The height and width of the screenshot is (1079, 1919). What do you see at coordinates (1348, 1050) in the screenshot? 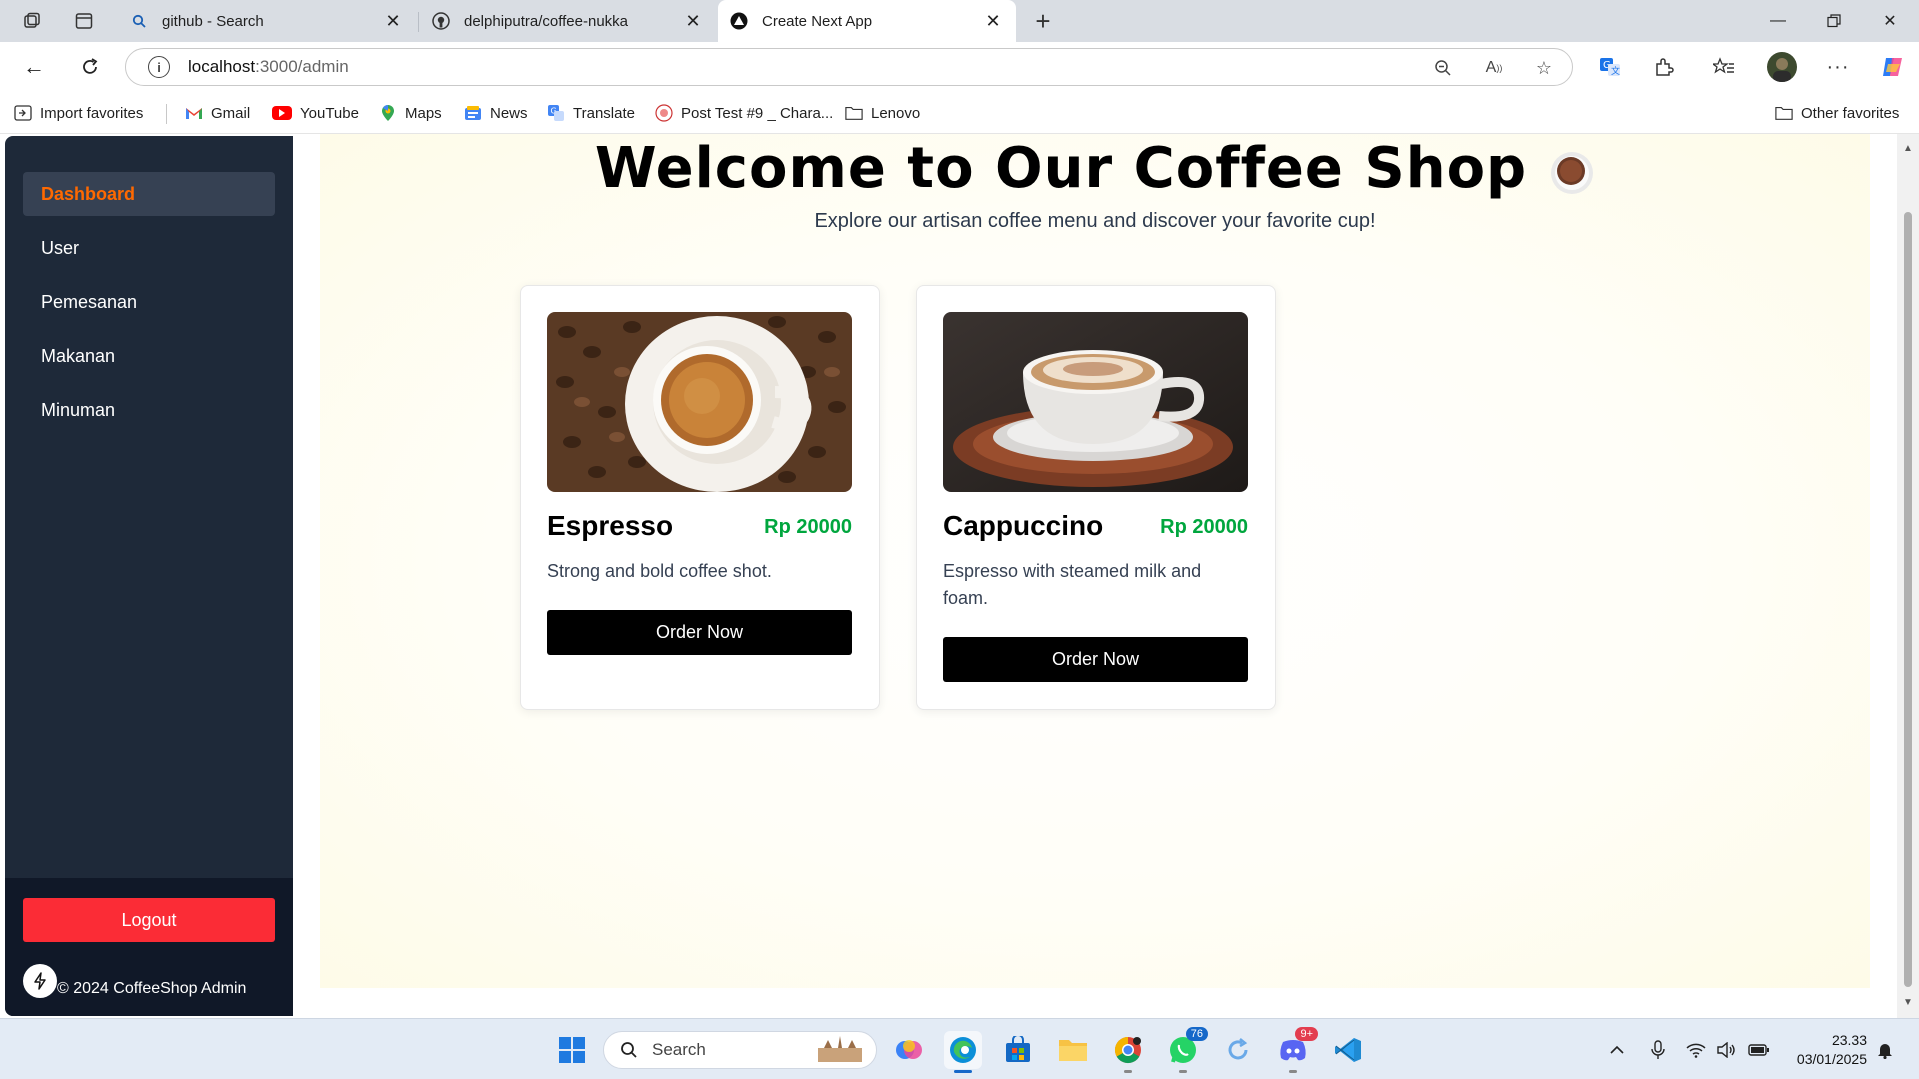
I see `vscode-app-icon` at bounding box center [1348, 1050].